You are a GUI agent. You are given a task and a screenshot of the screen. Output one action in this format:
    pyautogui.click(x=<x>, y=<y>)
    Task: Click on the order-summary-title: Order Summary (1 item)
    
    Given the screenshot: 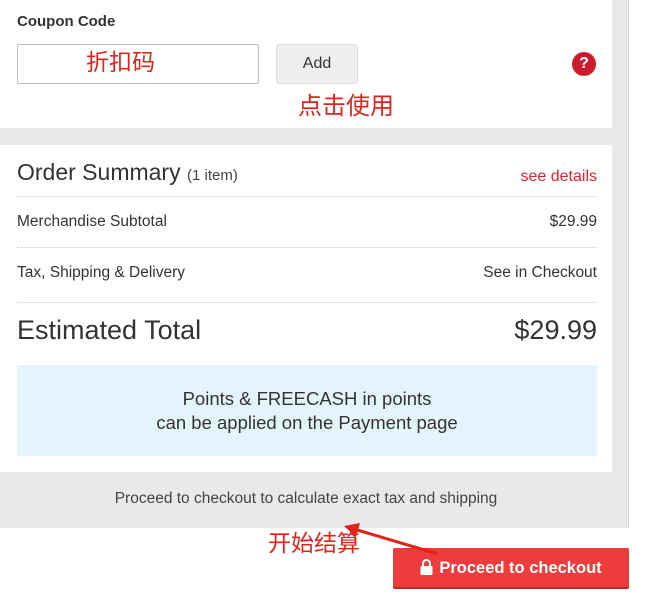 What is the action you would take?
    pyautogui.click(x=127, y=172)
    